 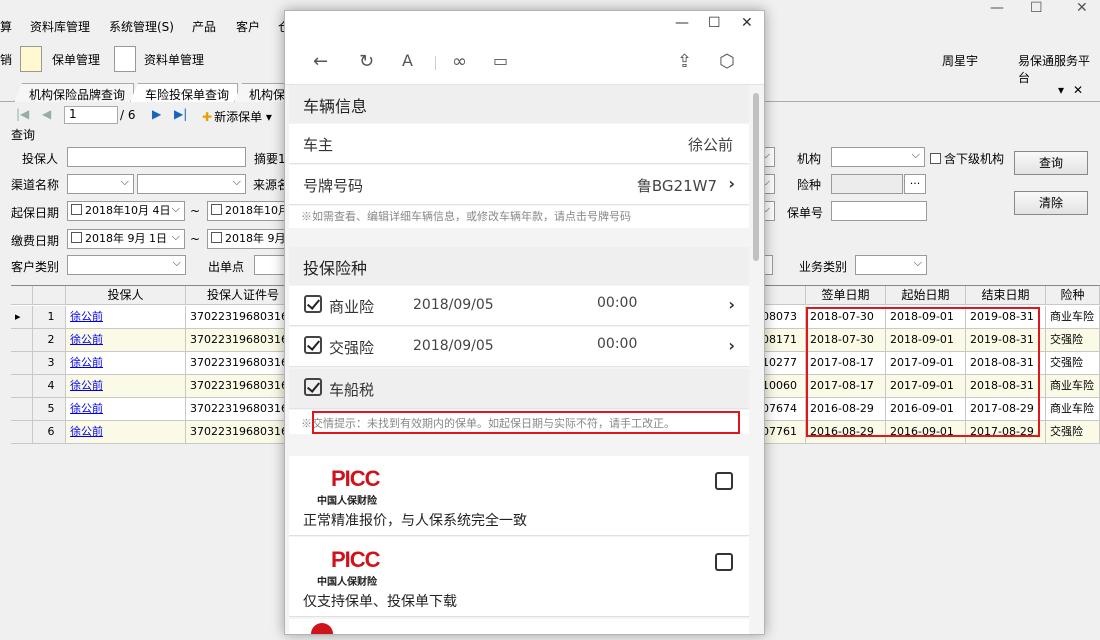 I want to click on window-icon: ▭, so click(x=500, y=60).